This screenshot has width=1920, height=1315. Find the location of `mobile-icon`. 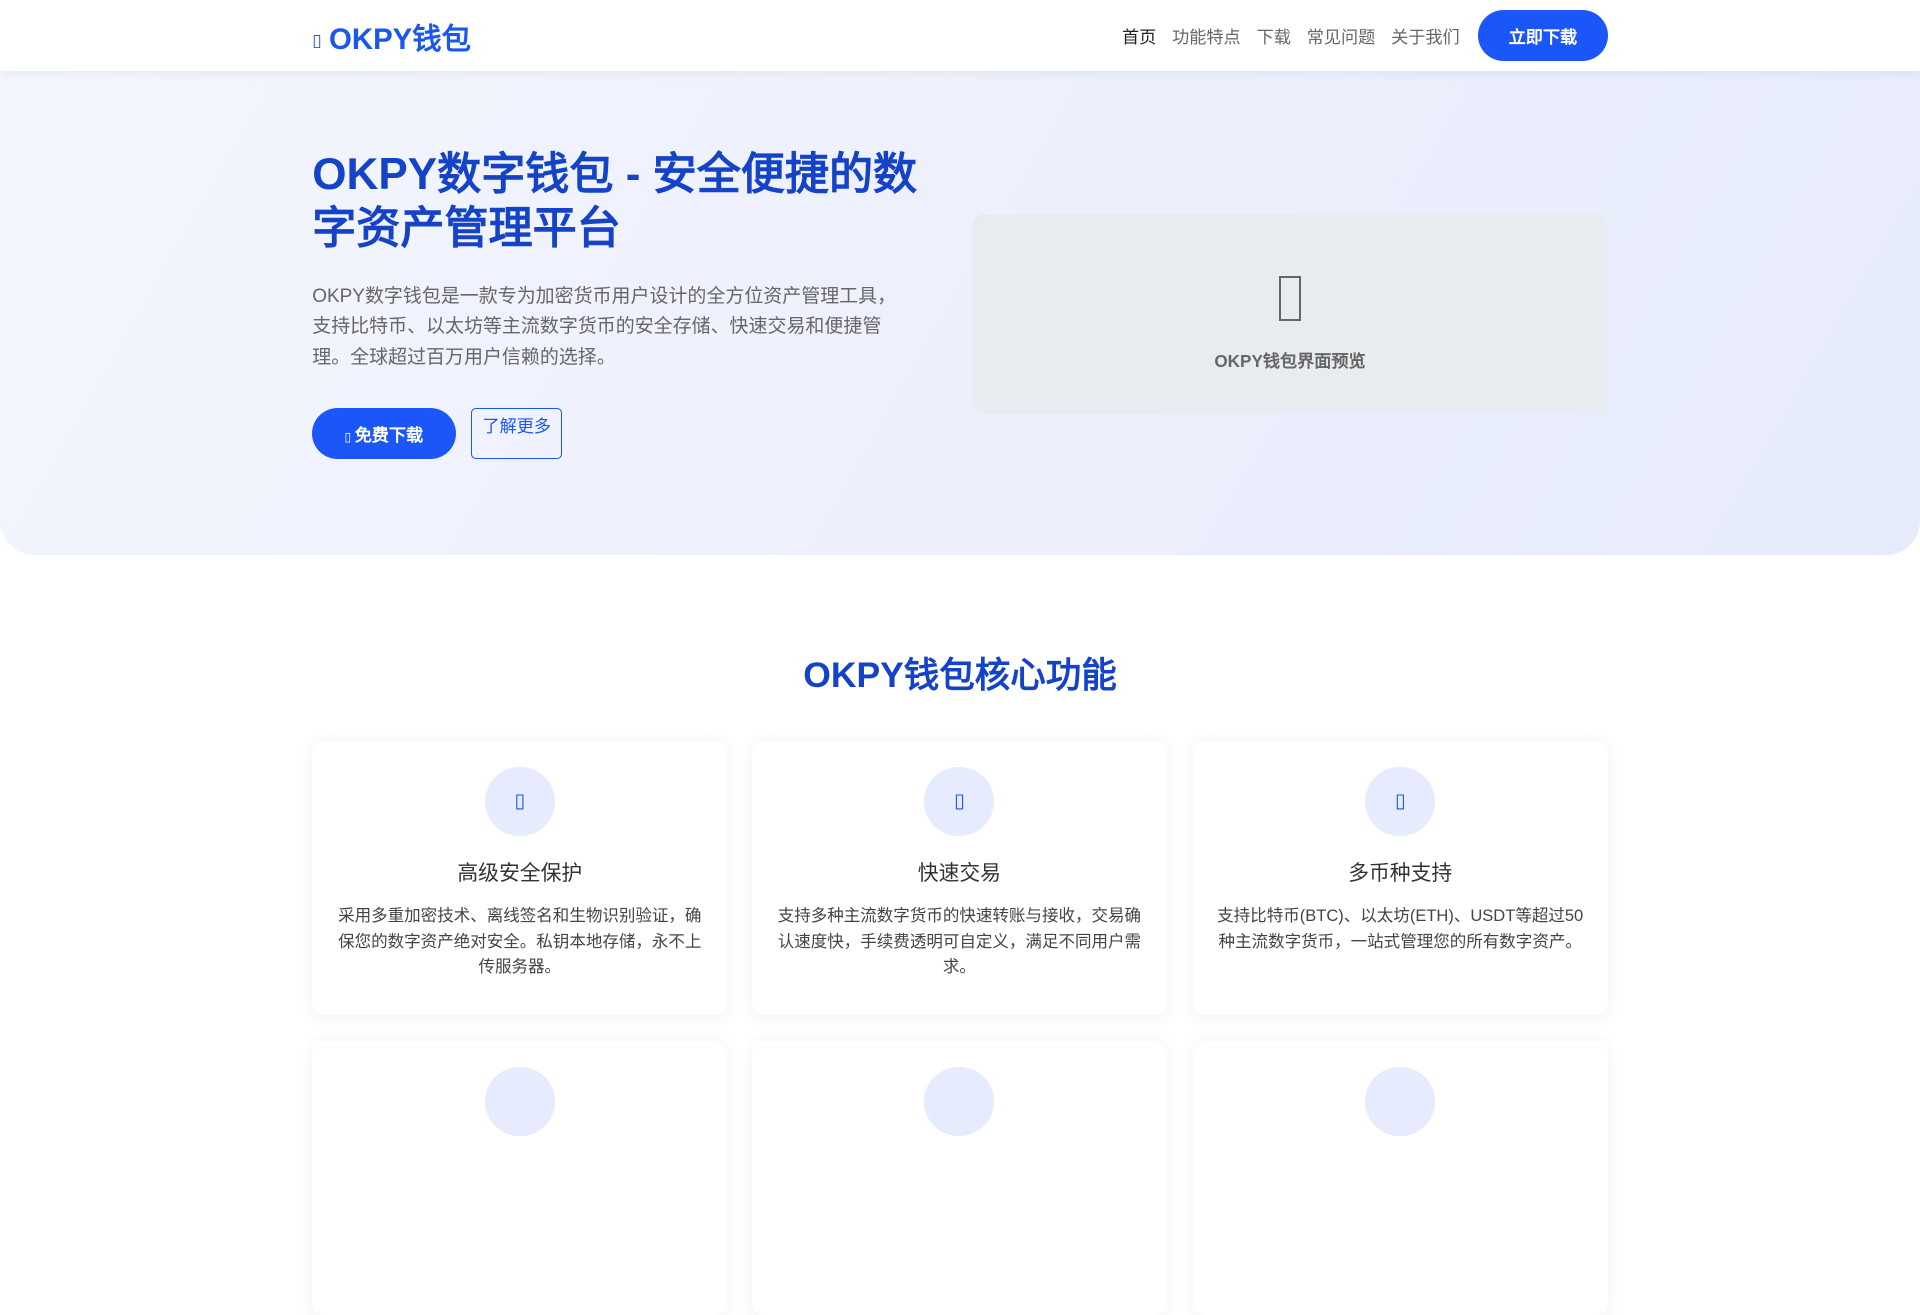

mobile-icon is located at coordinates (1290, 298).